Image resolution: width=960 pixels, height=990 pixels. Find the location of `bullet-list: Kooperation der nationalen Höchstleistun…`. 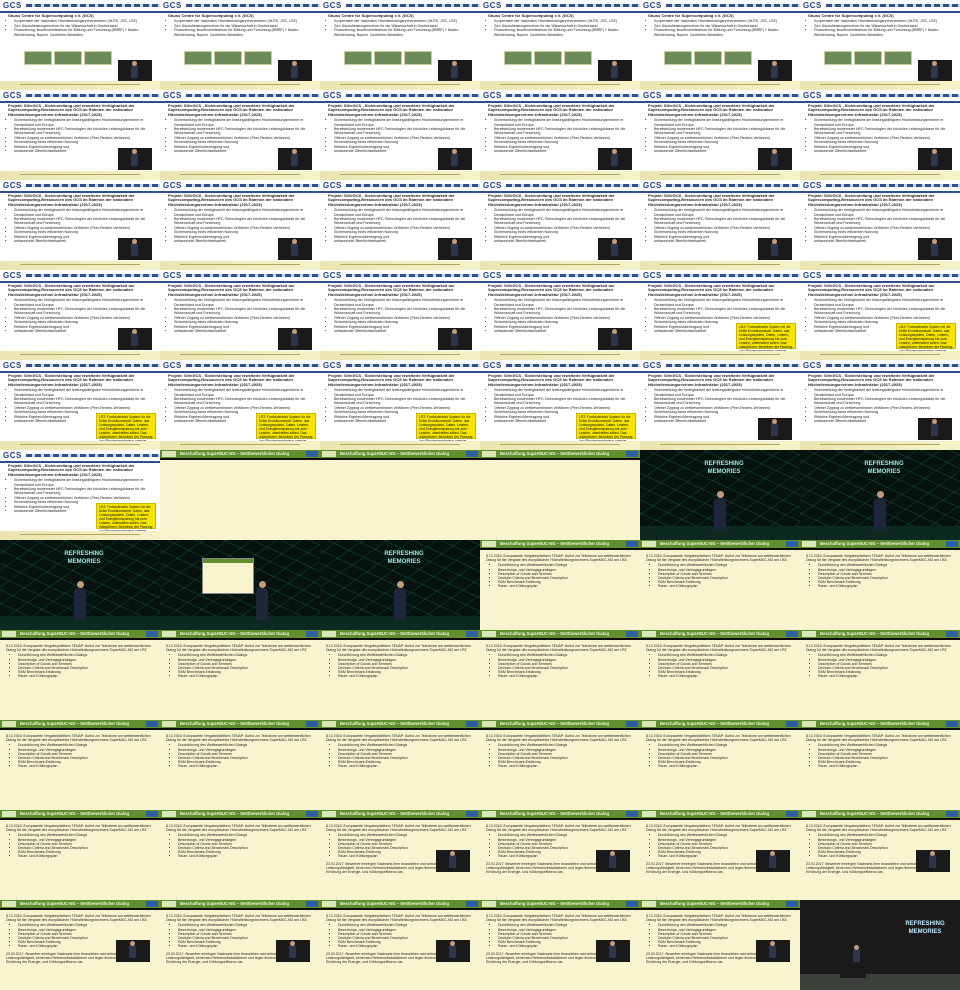

bullet-list: Kooperation der nationalen Höchstleistun… is located at coordinates (402, 28).